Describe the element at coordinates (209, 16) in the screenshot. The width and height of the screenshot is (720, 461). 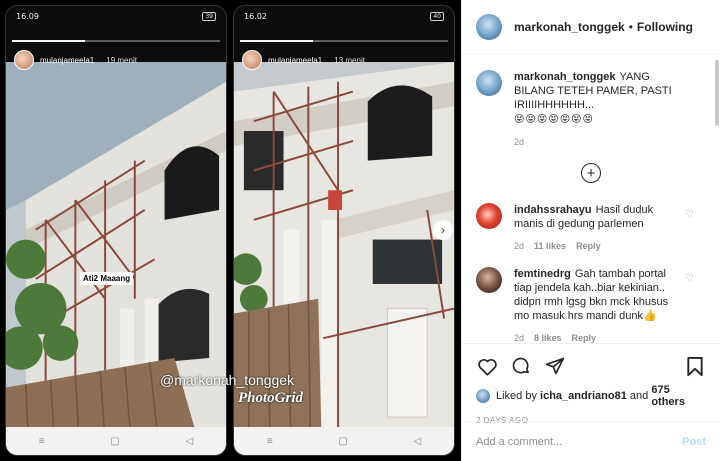
I see `battery-icon: 39` at that location.